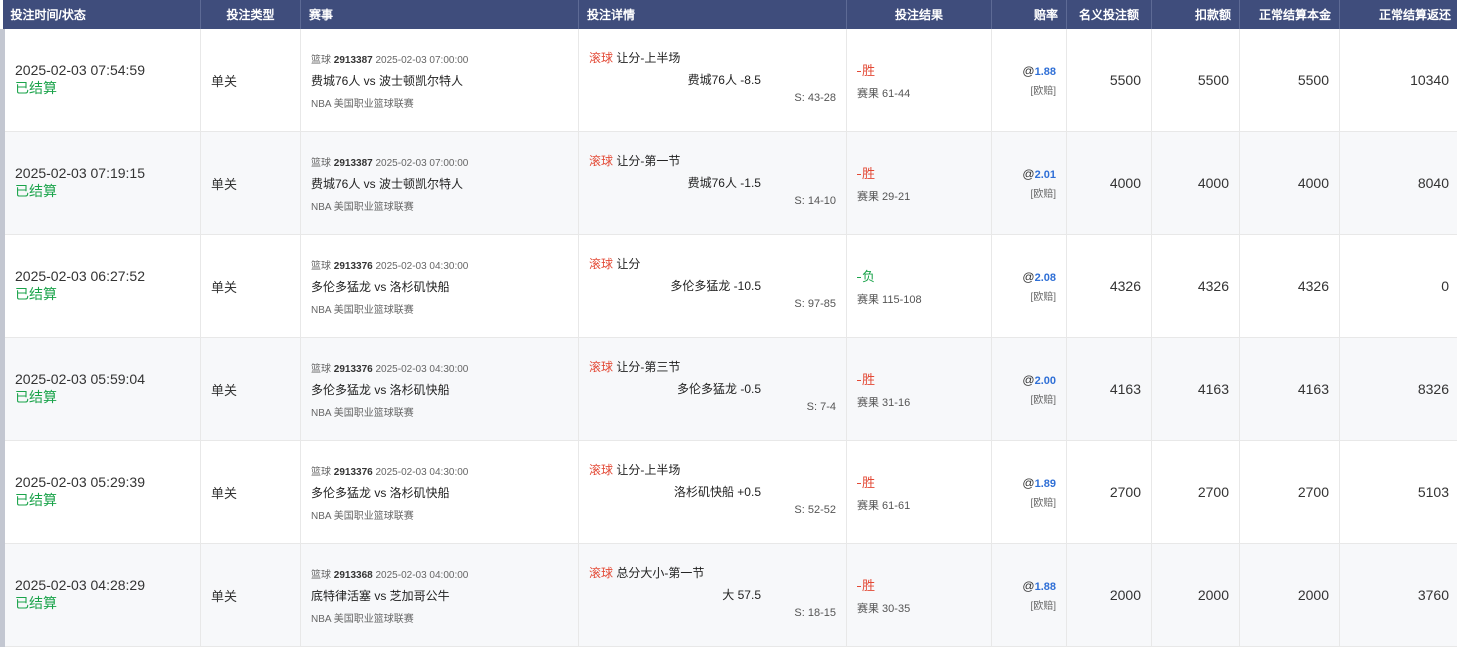 The height and width of the screenshot is (647, 1457). I want to click on result-label: 负, so click(868, 276).